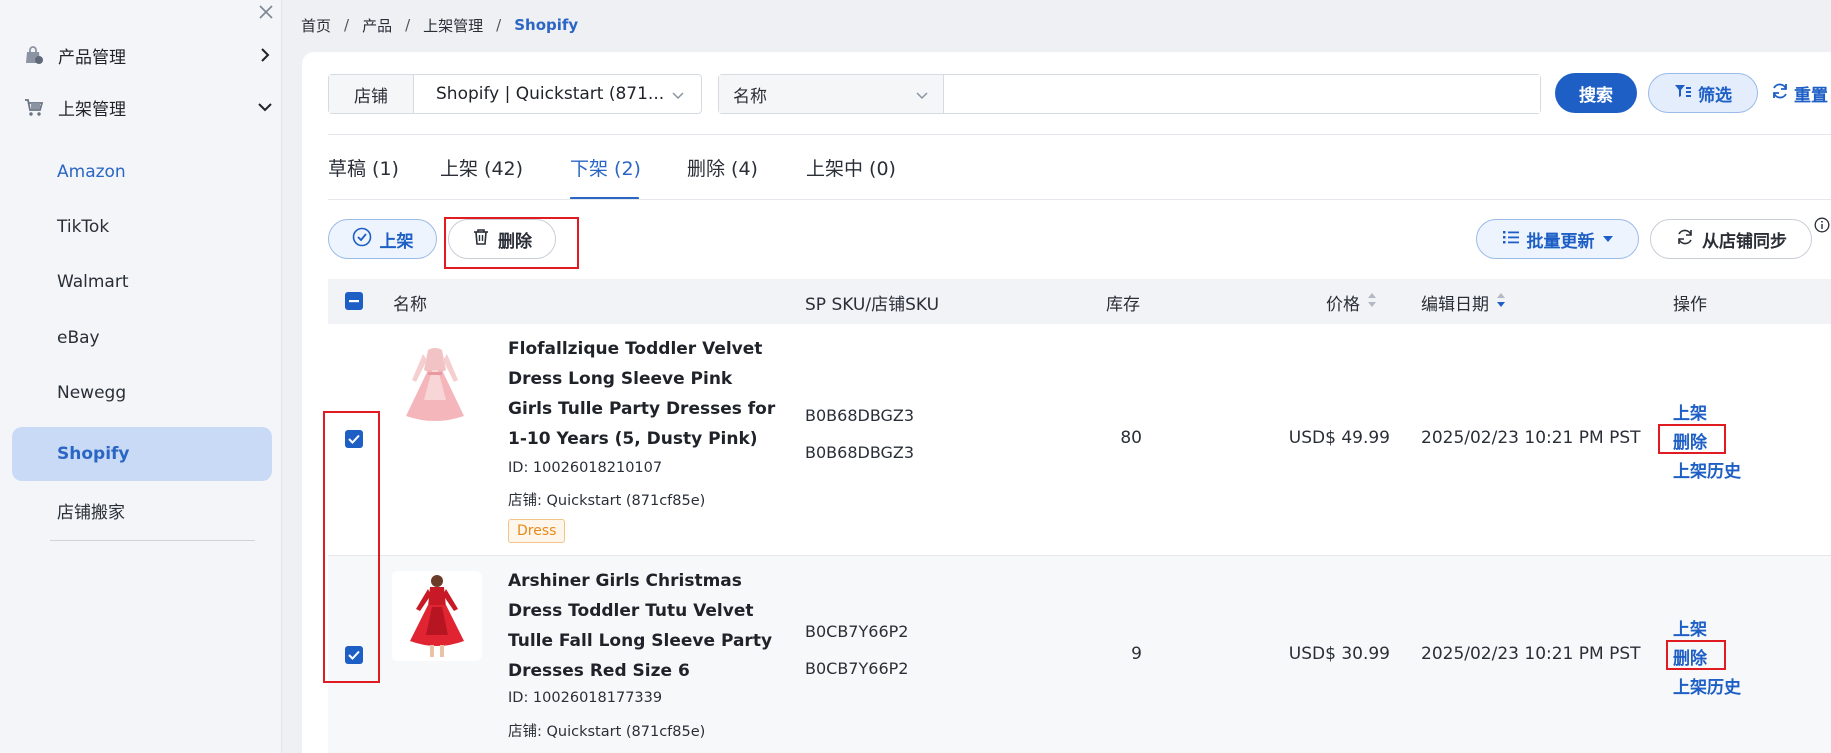 This screenshot has width=1831, height=753. Describe the element at coordinates (92, 57) in the screenshot. I see `sidebar-group-label: 产品管理` at that location.